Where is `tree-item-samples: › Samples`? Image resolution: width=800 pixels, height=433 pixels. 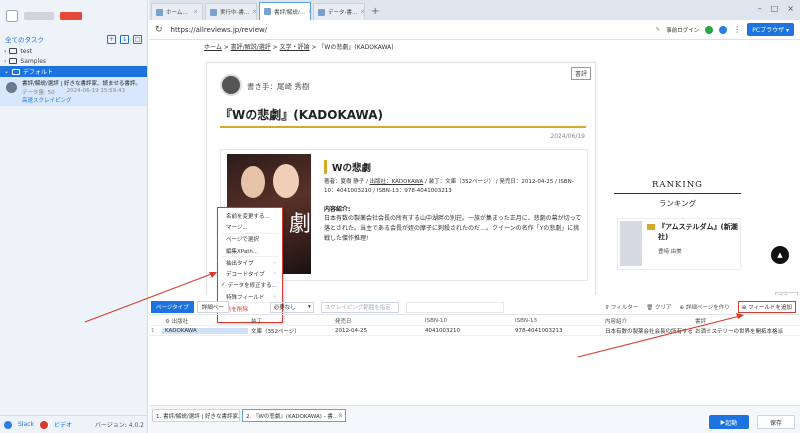 tree-item-samples: › Samples is located at coordinates (73, 61).